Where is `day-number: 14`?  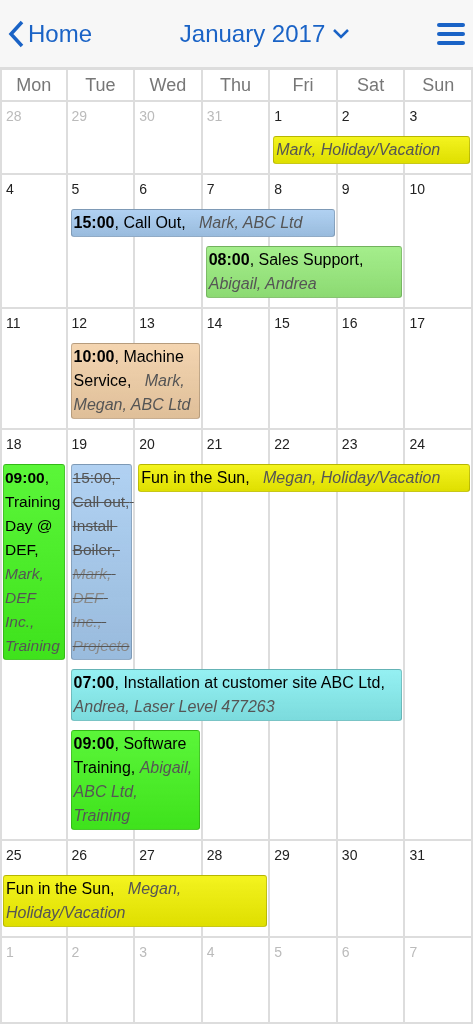
day-number: 14 is located at coordinates (235, 320).